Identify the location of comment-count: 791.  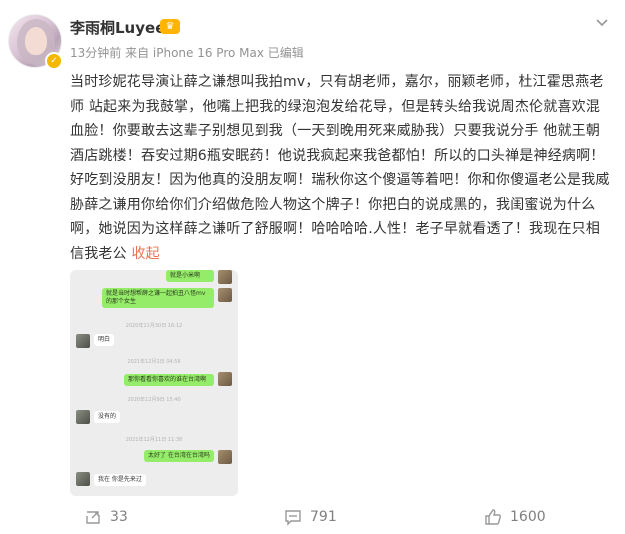
(323, 517).